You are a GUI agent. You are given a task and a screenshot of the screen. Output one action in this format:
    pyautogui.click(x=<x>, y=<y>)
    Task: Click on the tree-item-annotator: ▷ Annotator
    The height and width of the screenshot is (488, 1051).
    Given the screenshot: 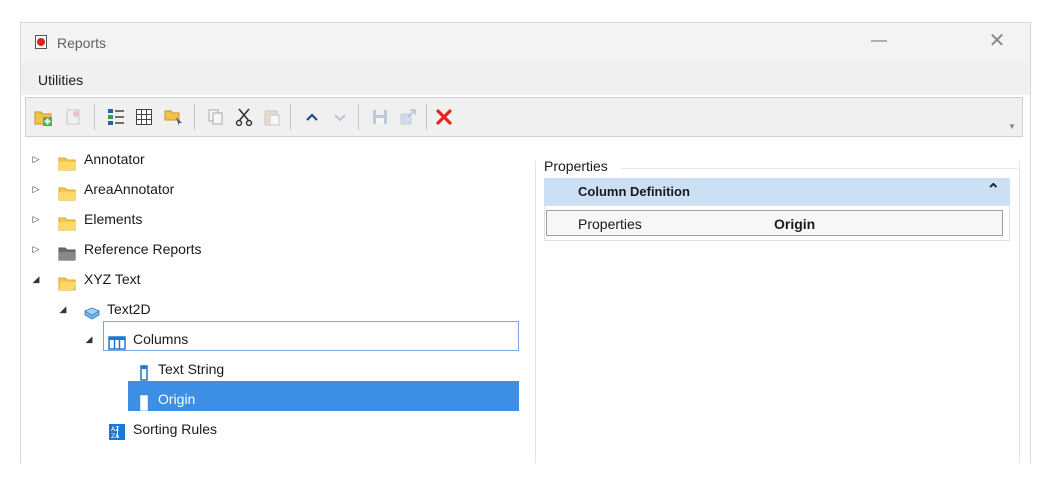 What is the action you would take?
    pyautogui.click(x=271, y=159)
    